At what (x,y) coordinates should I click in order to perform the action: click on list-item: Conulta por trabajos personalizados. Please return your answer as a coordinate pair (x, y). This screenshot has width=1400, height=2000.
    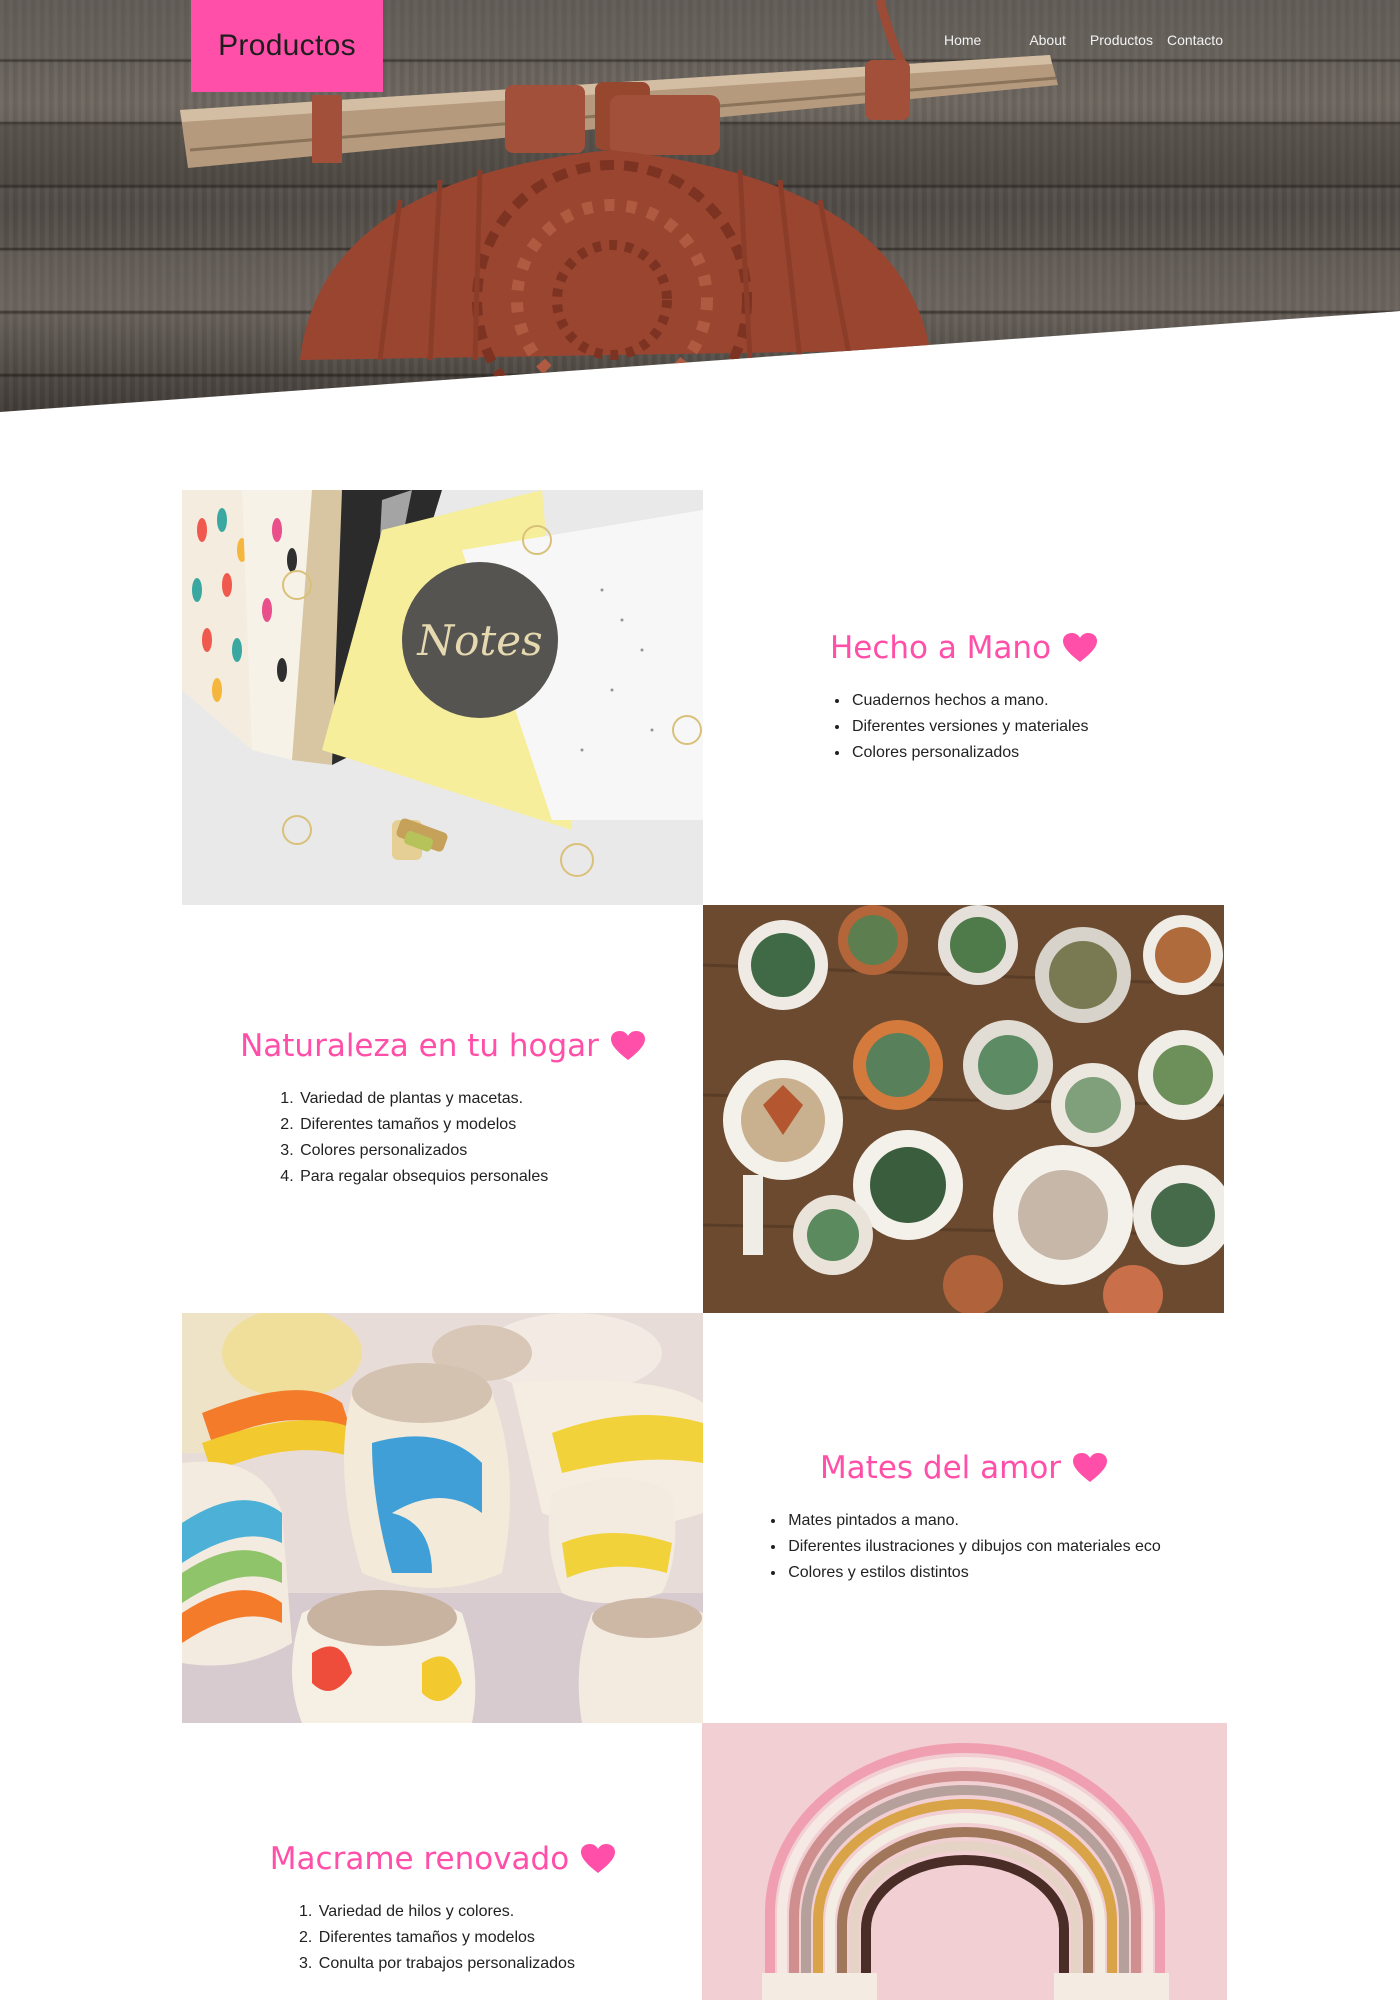
    Looking at the image, I should click on (466, 1964).